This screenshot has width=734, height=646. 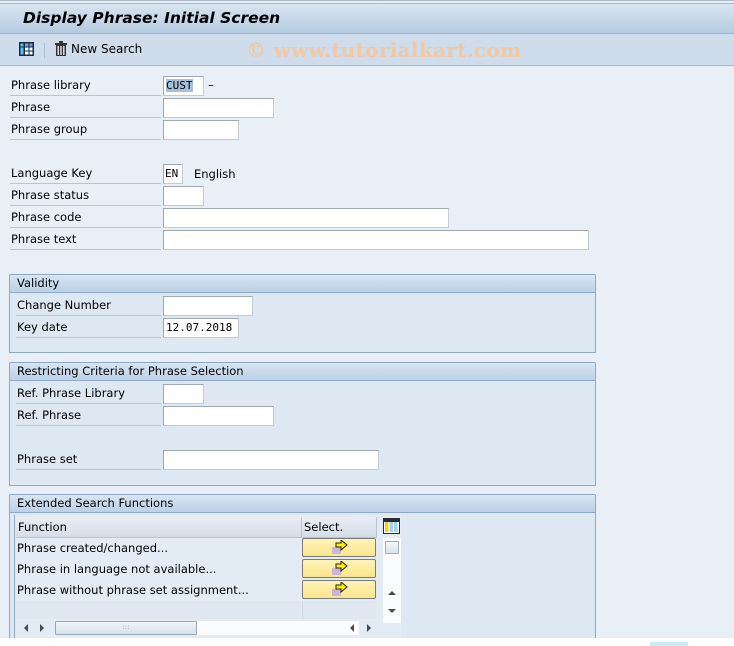 I want to click on phrase-text-label: Phrase text, so click(x=85, y=240).